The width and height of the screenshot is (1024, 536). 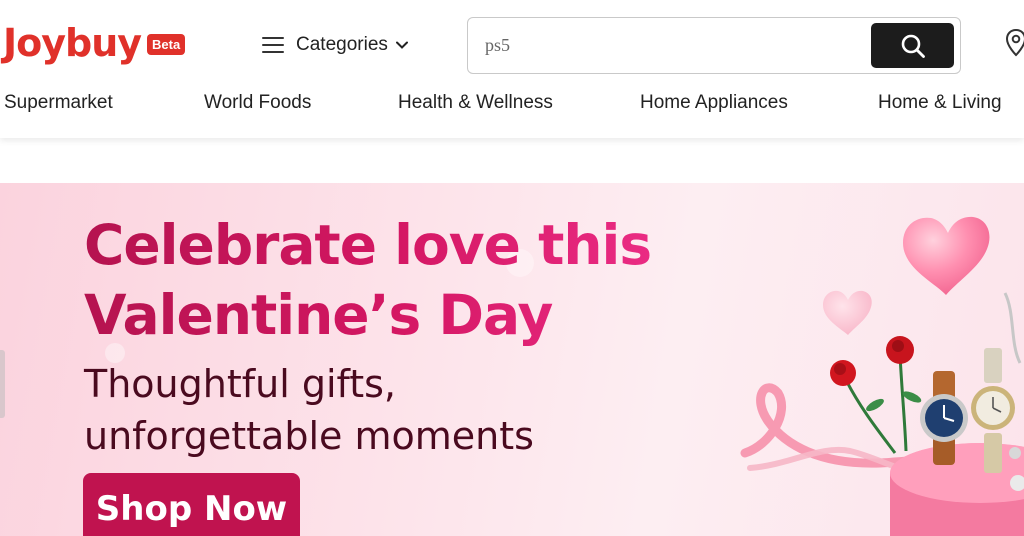 I want to click on carousel-side-handle, so click(x=2, y=384).